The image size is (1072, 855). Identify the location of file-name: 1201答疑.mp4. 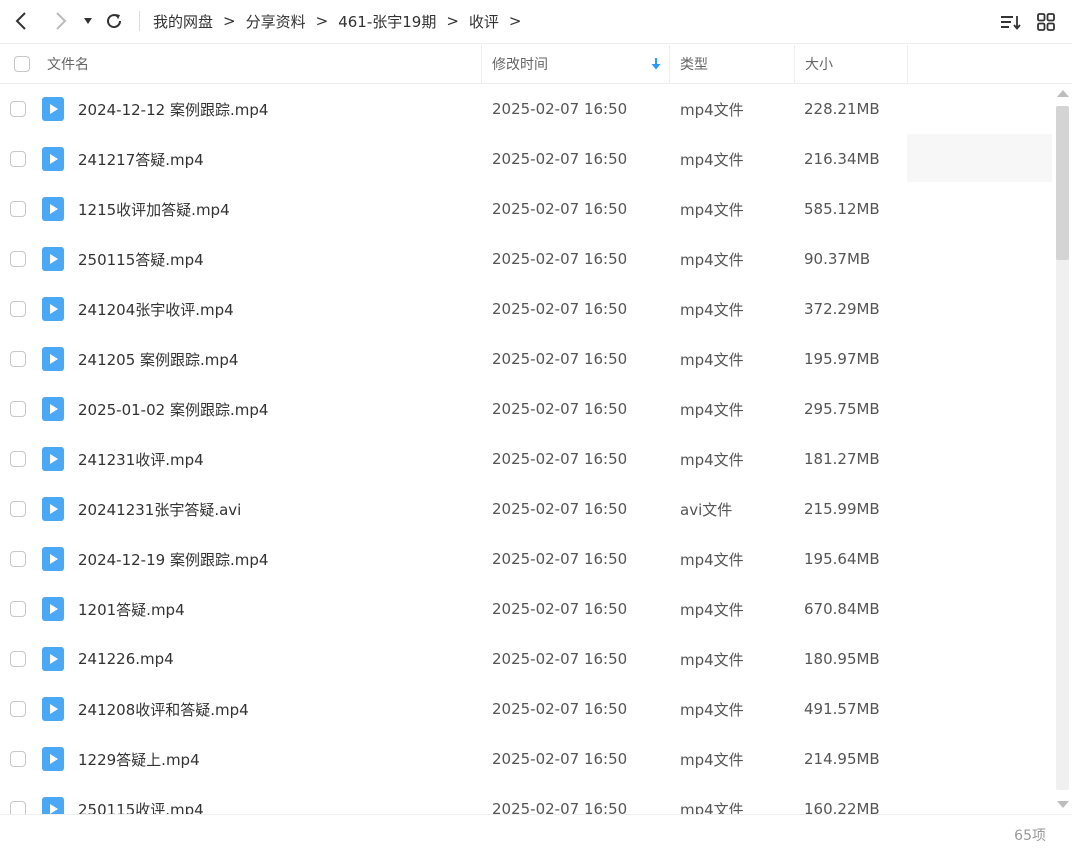
(131, 609).